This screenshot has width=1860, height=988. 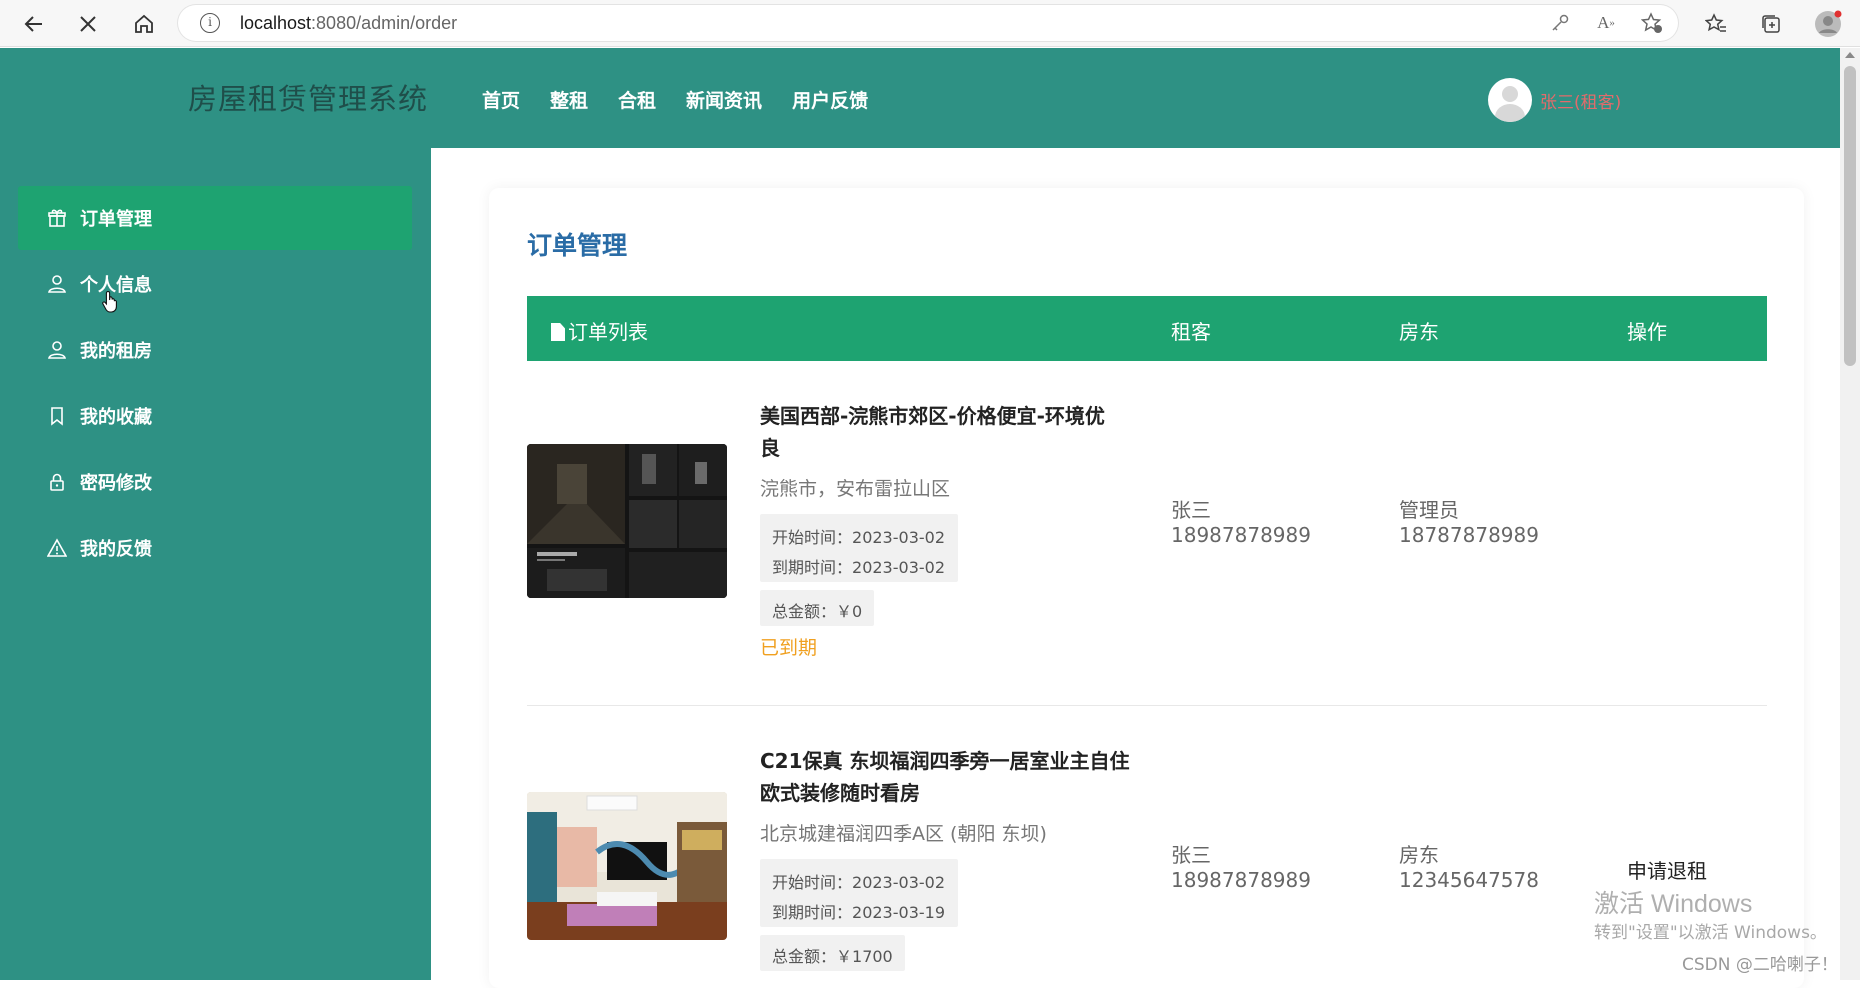 What do you see at coordinates (384, 23) in the screenshot?
I see `url-path: :8080/admin/order` at bounding box center [384, 23].